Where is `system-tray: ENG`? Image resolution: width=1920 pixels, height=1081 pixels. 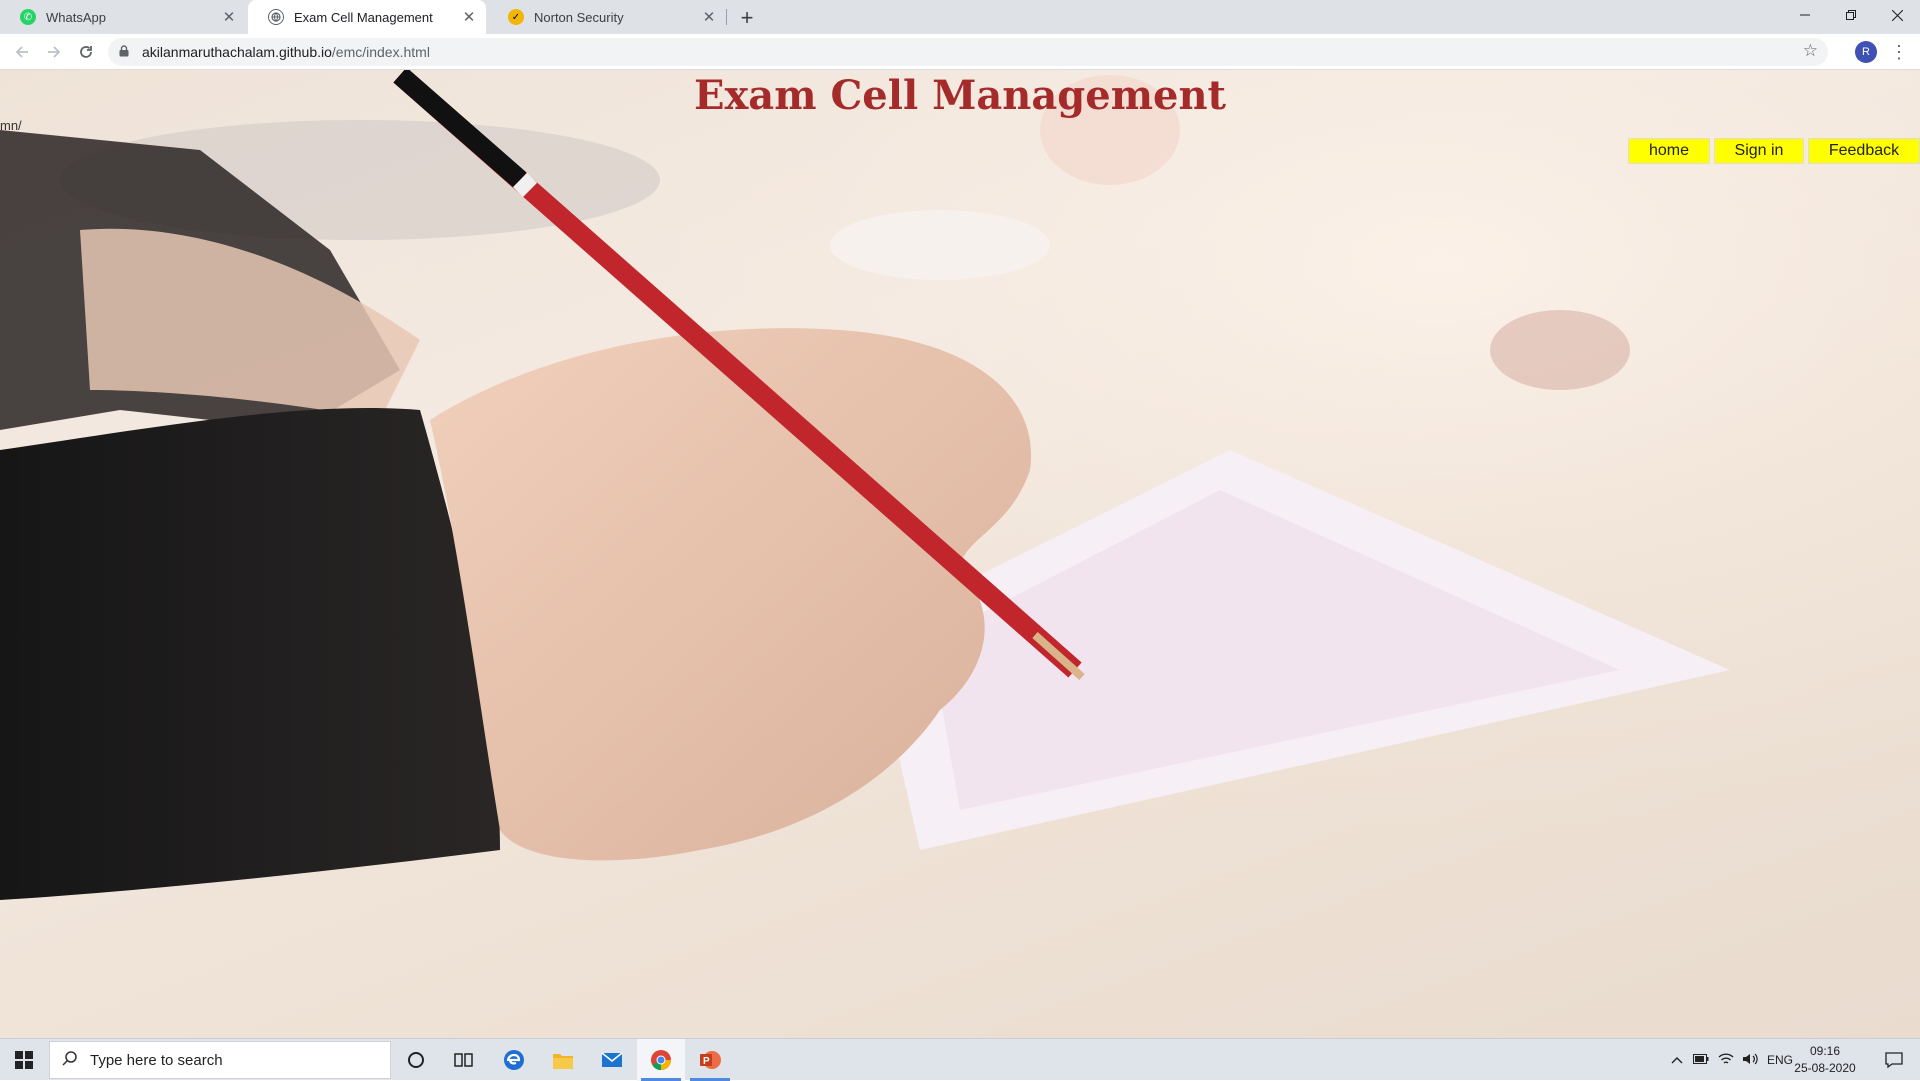 system-tray: ENG is located at coordinates (1732, 1060).